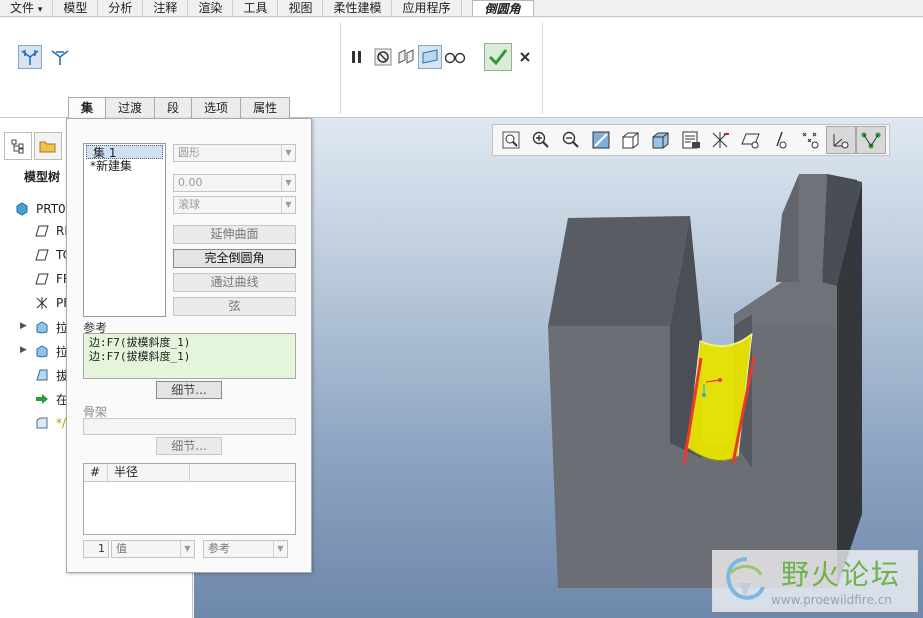 The width and height of the screenshot is (923, 618). I want to click on insert-here-icon, so click(42, 399).